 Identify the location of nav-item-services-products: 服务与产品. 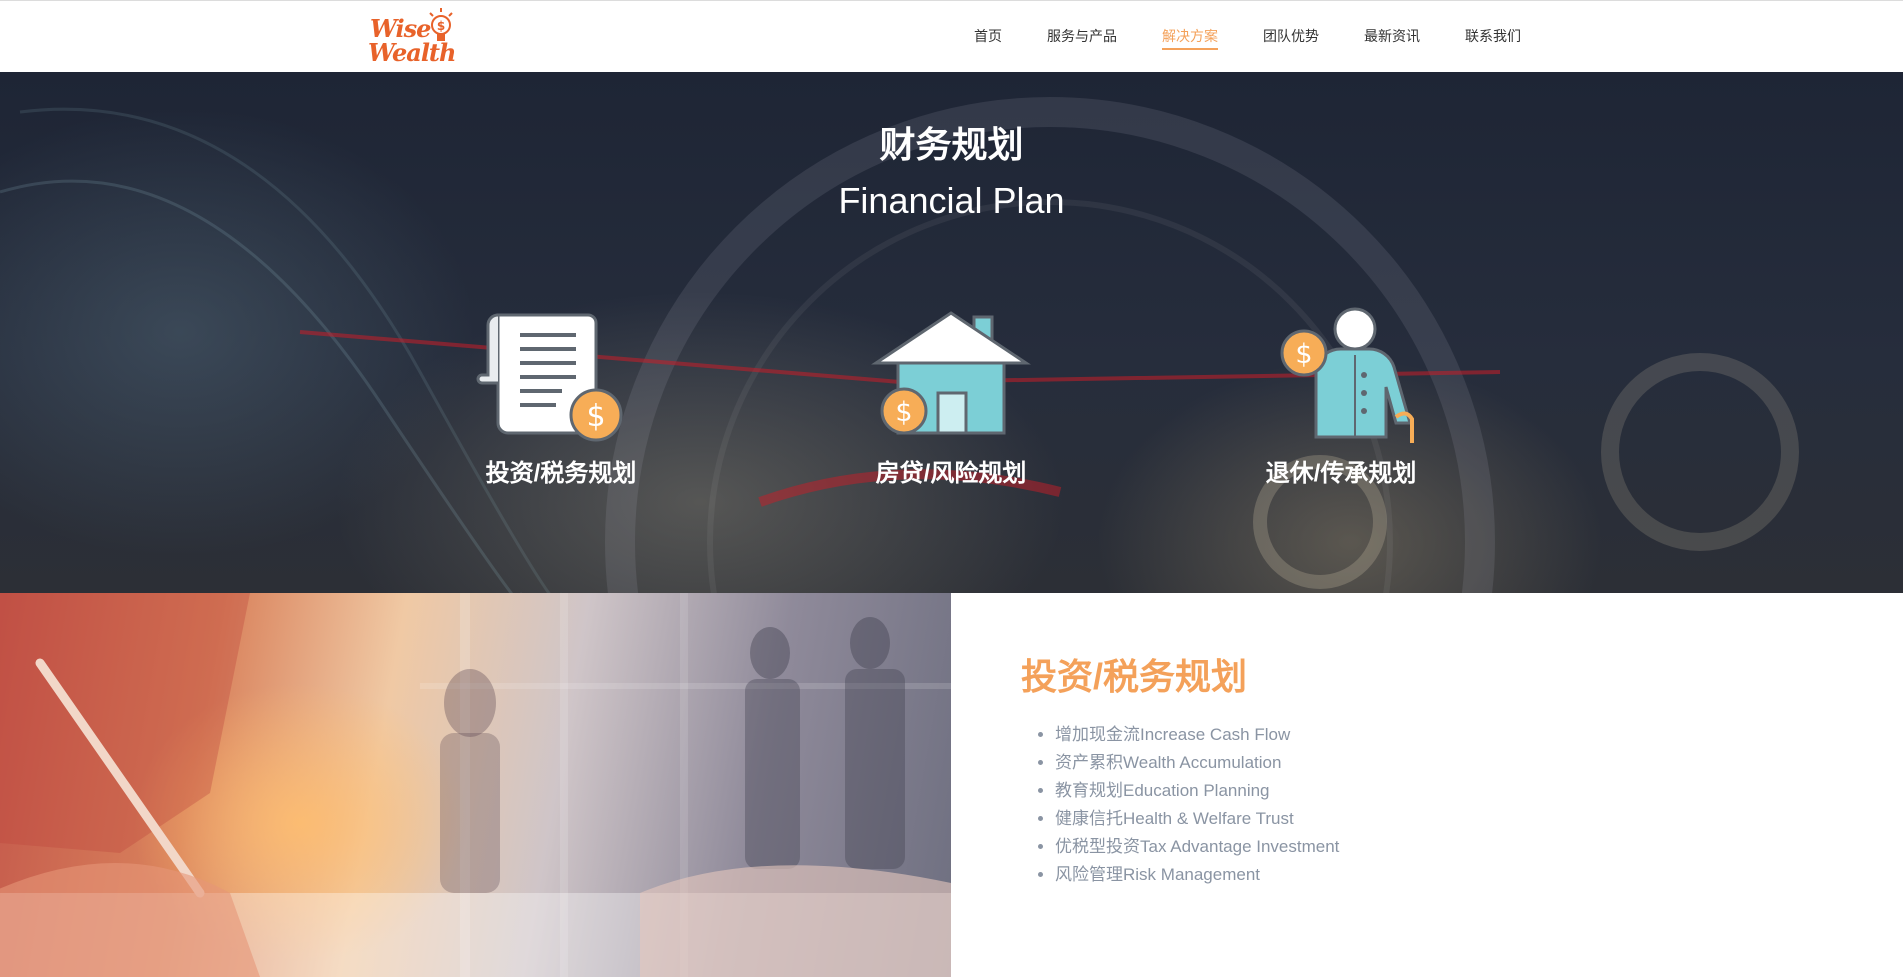
(1082, 38).